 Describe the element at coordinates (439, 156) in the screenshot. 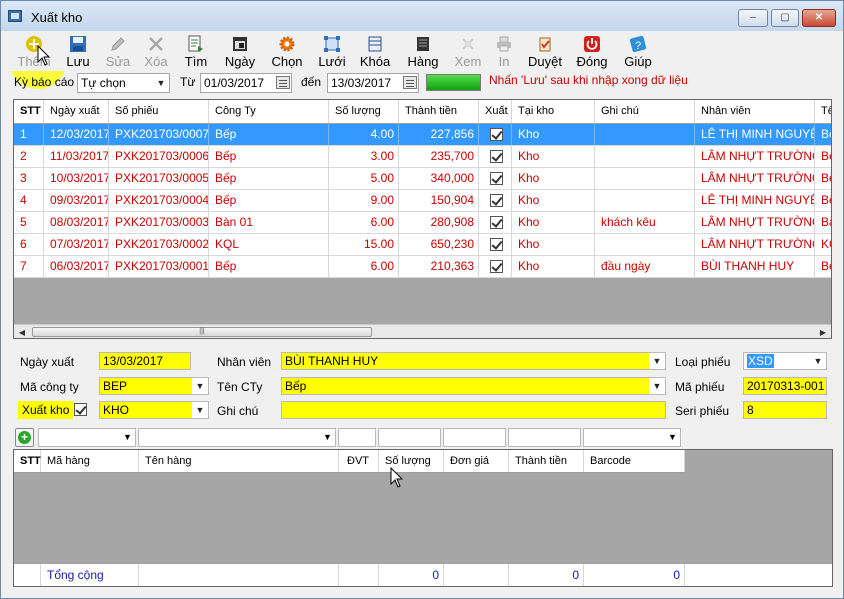

I see `cell-amount: 235,700` at that location.